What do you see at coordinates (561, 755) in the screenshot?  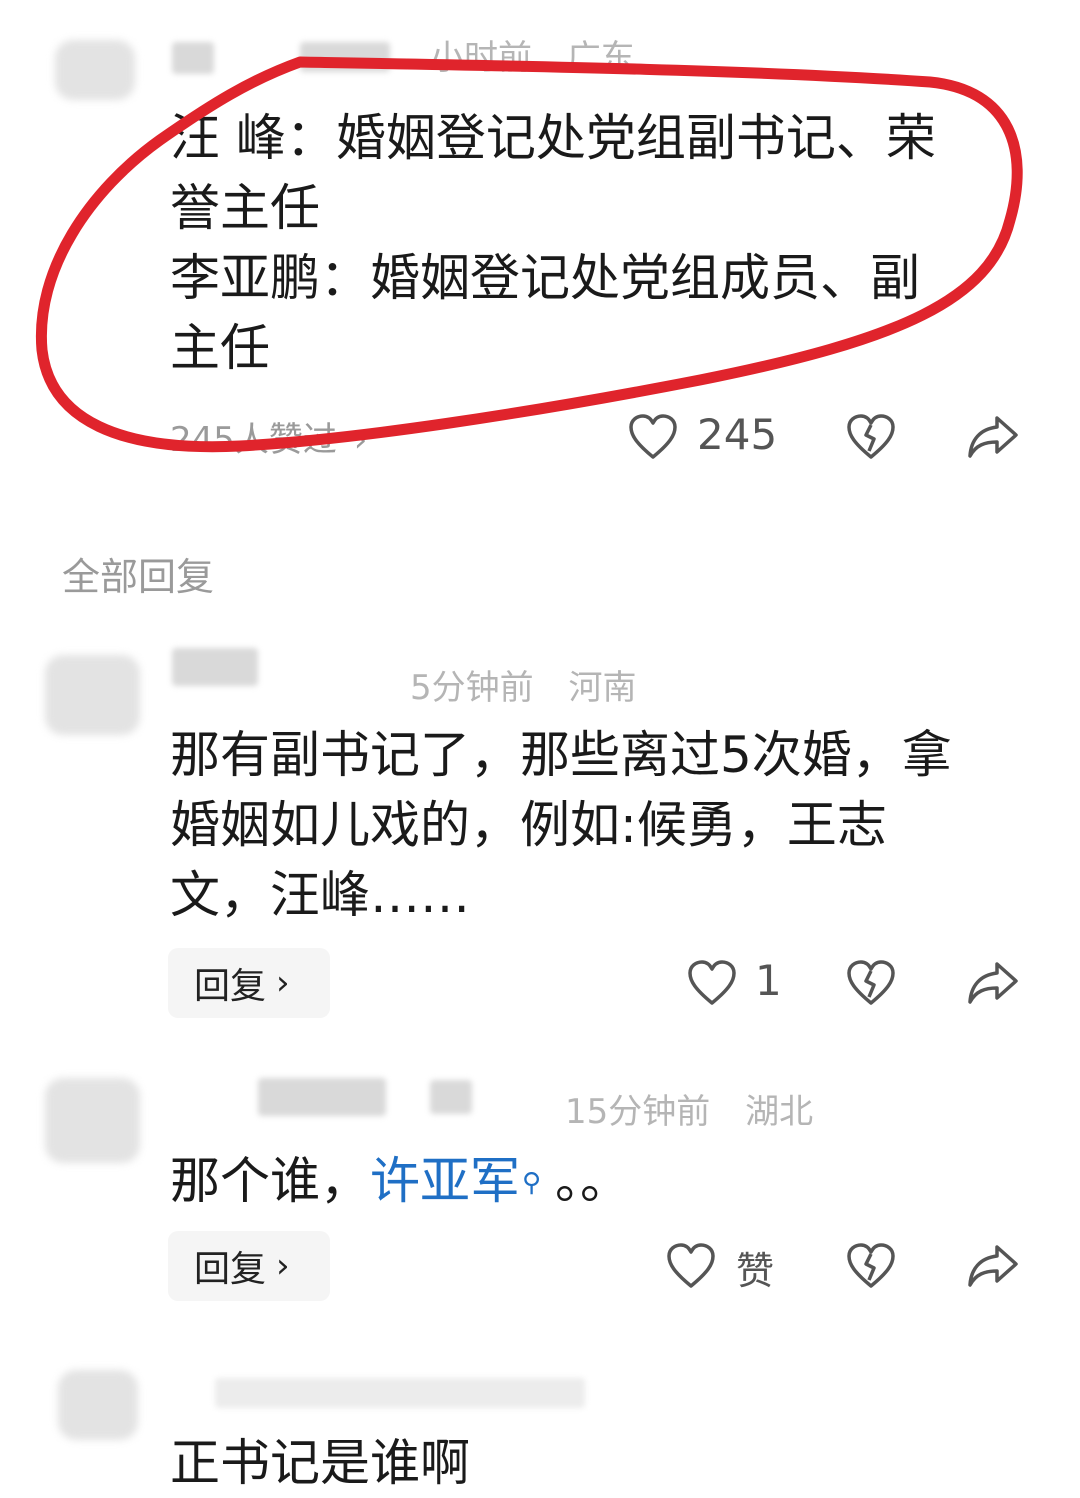 I see `comment-line: 那有副书记了，那些离过5次婚，拿` at bounding box center [561, 755].